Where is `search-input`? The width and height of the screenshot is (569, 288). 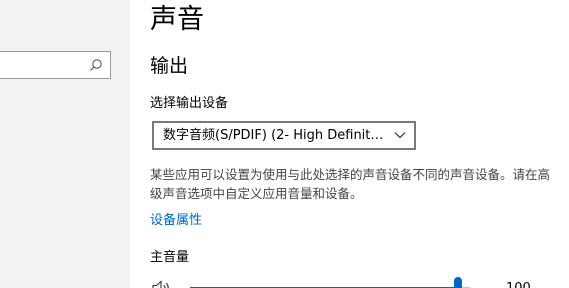 search-input is located at coordinates (55, 65).